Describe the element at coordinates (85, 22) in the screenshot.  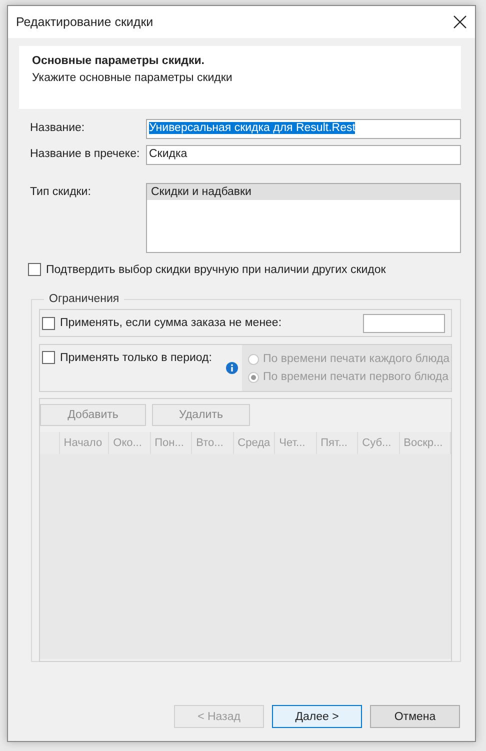
I see `window-title: Редактирование скидки` at that location.